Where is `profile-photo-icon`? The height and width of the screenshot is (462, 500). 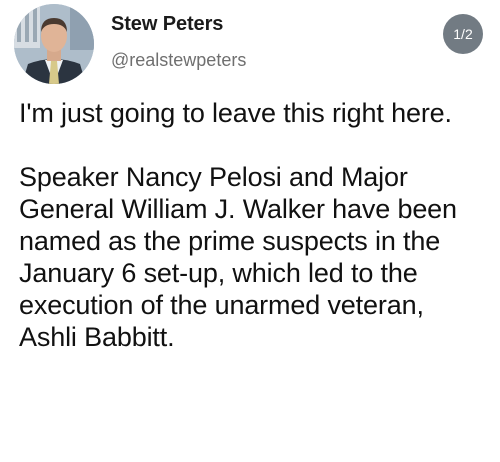 profile-photo-icon is located at coordinates (54, 44).